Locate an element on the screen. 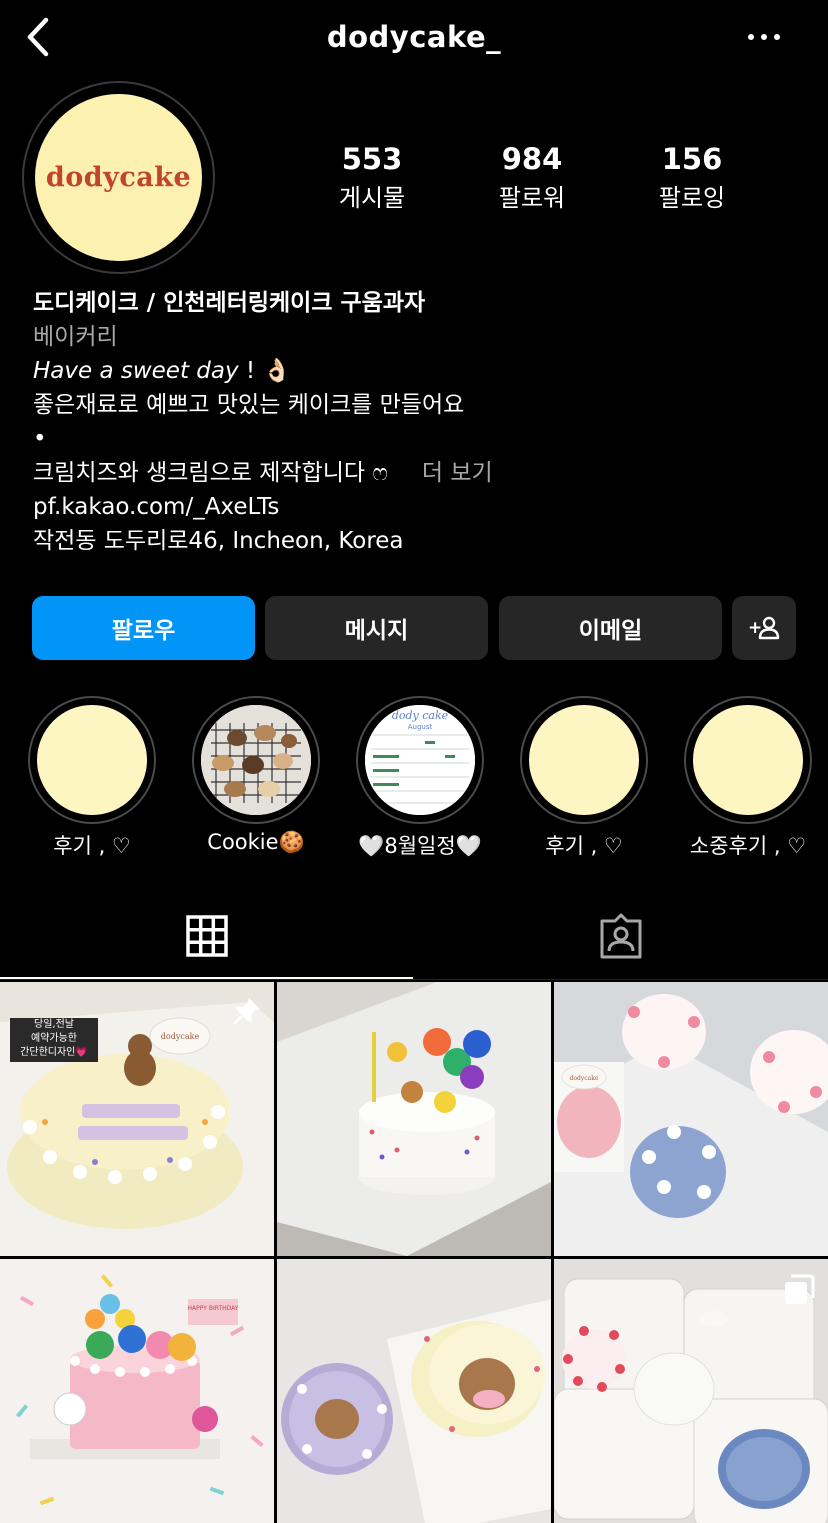 The image size is (828, 1523). following-count-value: 156 is located at coordinates (692, 159).